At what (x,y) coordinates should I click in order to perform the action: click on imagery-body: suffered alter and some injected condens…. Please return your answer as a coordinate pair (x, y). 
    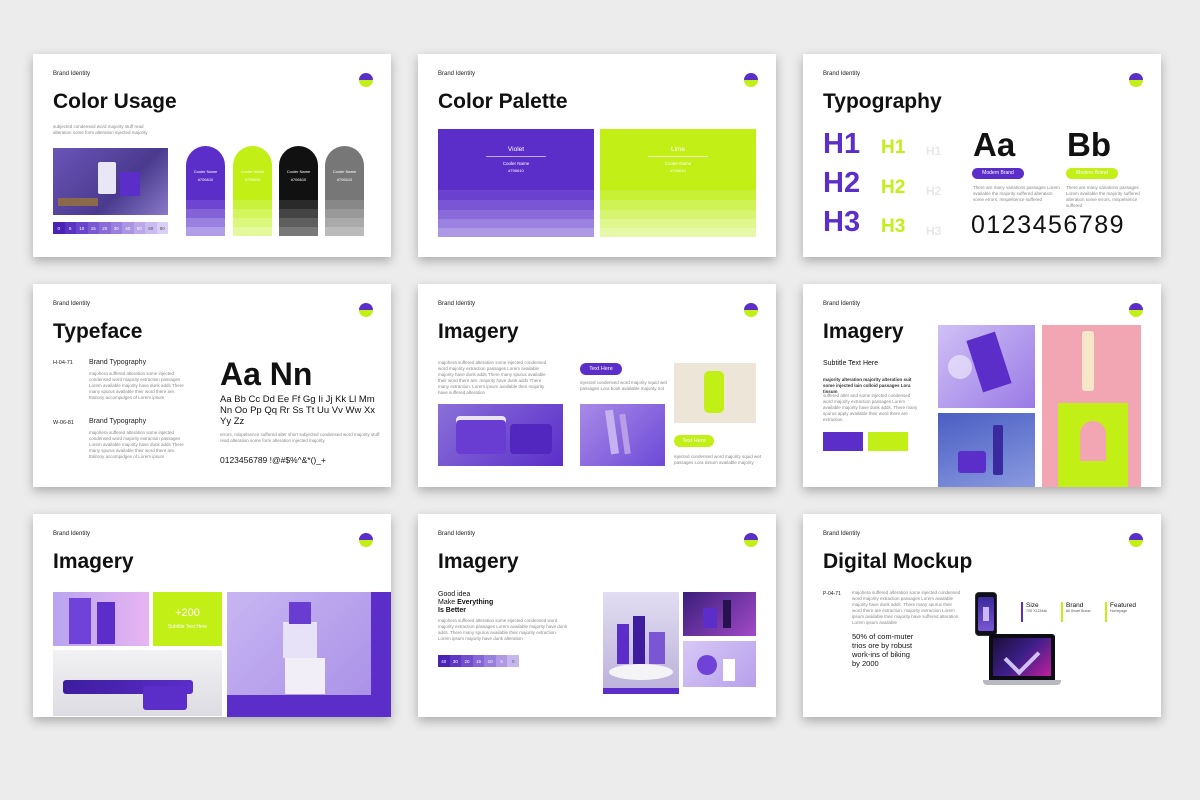
    Looking at the image, I should click on (870, 407).